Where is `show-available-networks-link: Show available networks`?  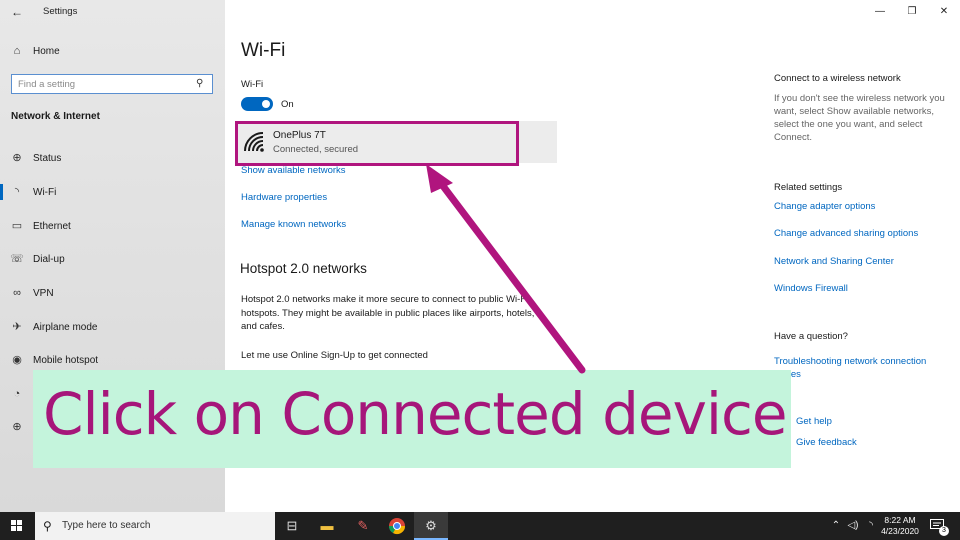 show-available-networks-link: Show available networks is located at coordinates (293, 170).